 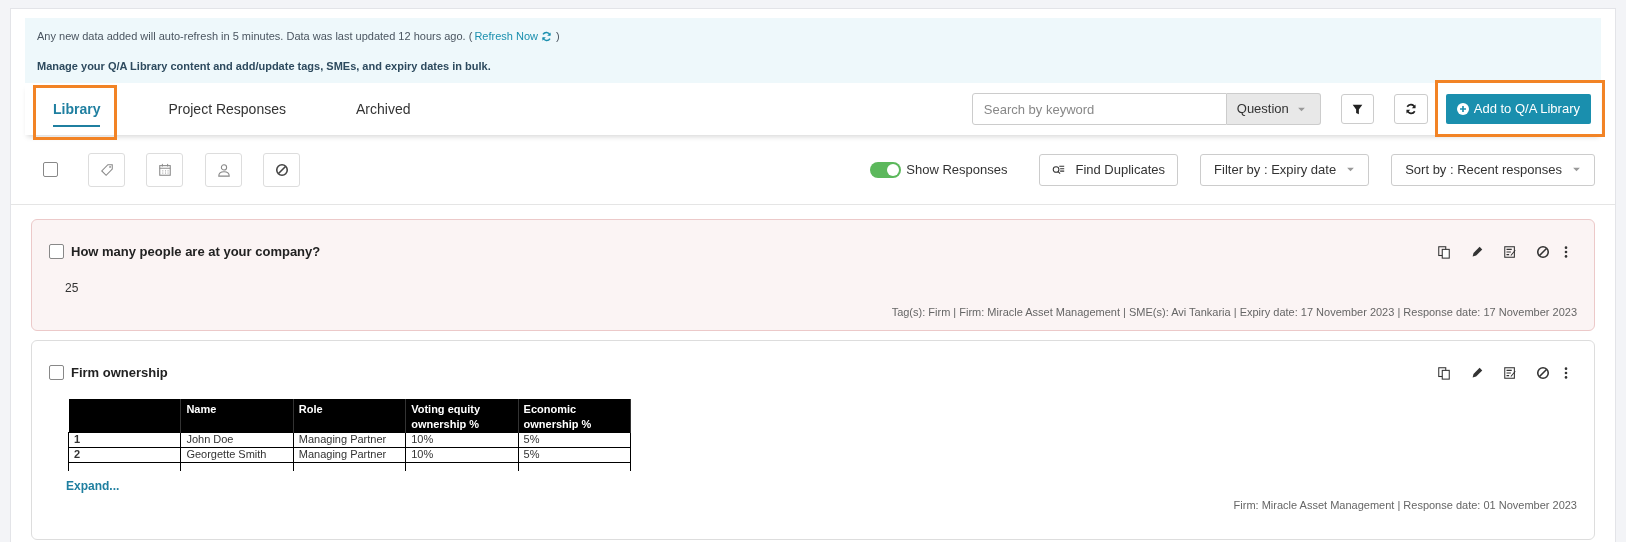 I want to click on answer-text: 25, so click(x=72, y=288).